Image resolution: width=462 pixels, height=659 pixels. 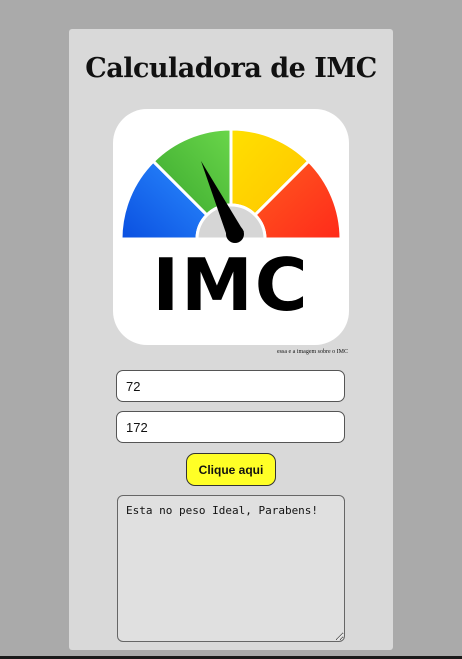 I want to click on page-title: Calculadora de IMC, so click(x=231, y=68).